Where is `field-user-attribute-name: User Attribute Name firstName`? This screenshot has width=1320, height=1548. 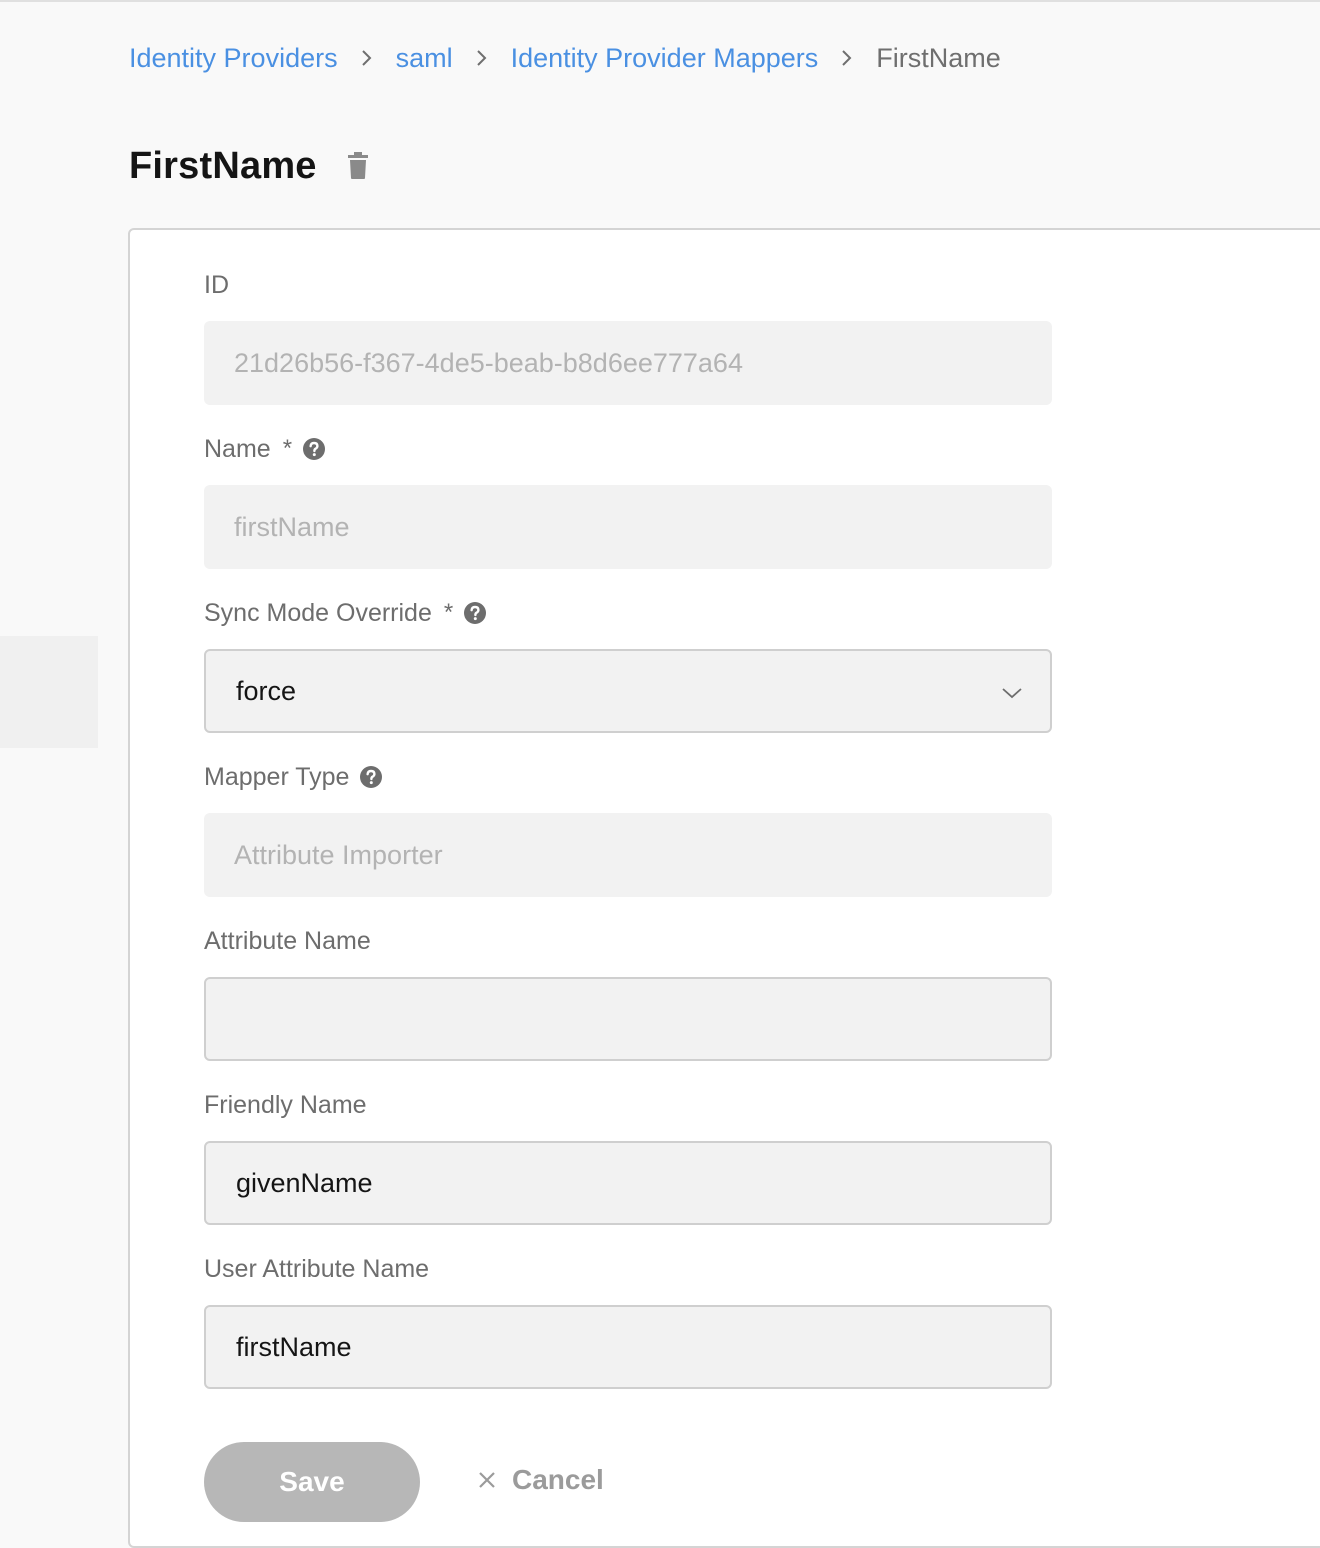
field-user-attribute-name: User Attribute Name firstName is located at coordinates (628, 1321).